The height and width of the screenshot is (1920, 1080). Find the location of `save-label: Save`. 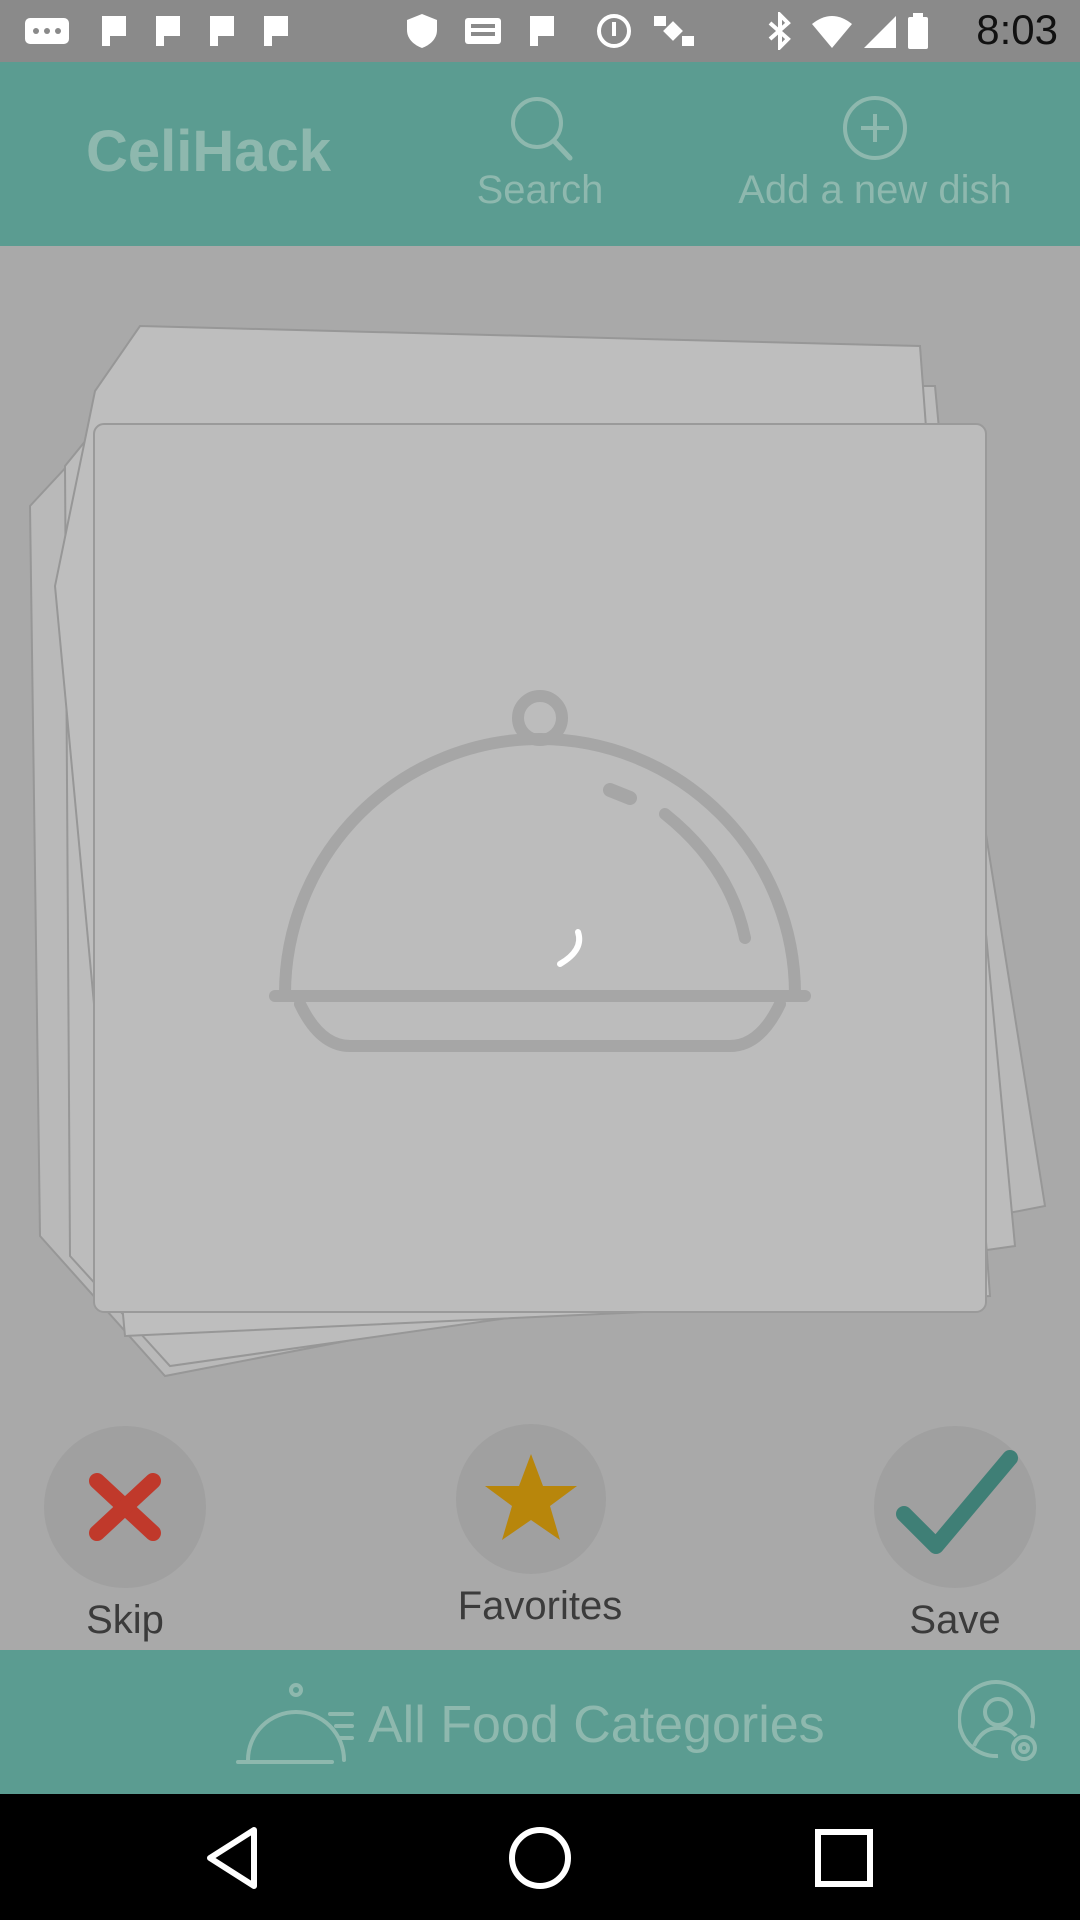

save-label: Save is located at coordinates (955, 1620).